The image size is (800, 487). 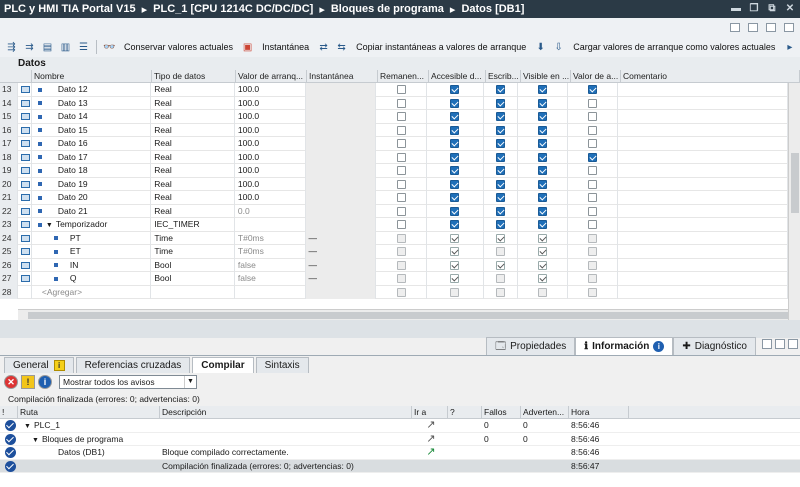 I want to click on table-row: 21 Dato 20 Real 100.0, so click(x=394, y=198).